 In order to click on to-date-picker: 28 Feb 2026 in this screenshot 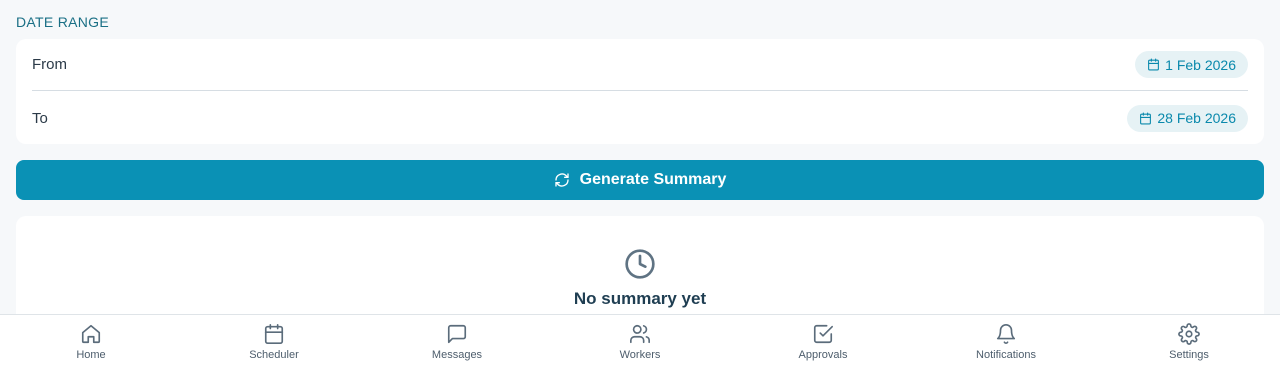, I will do `click(1187, 118)`.